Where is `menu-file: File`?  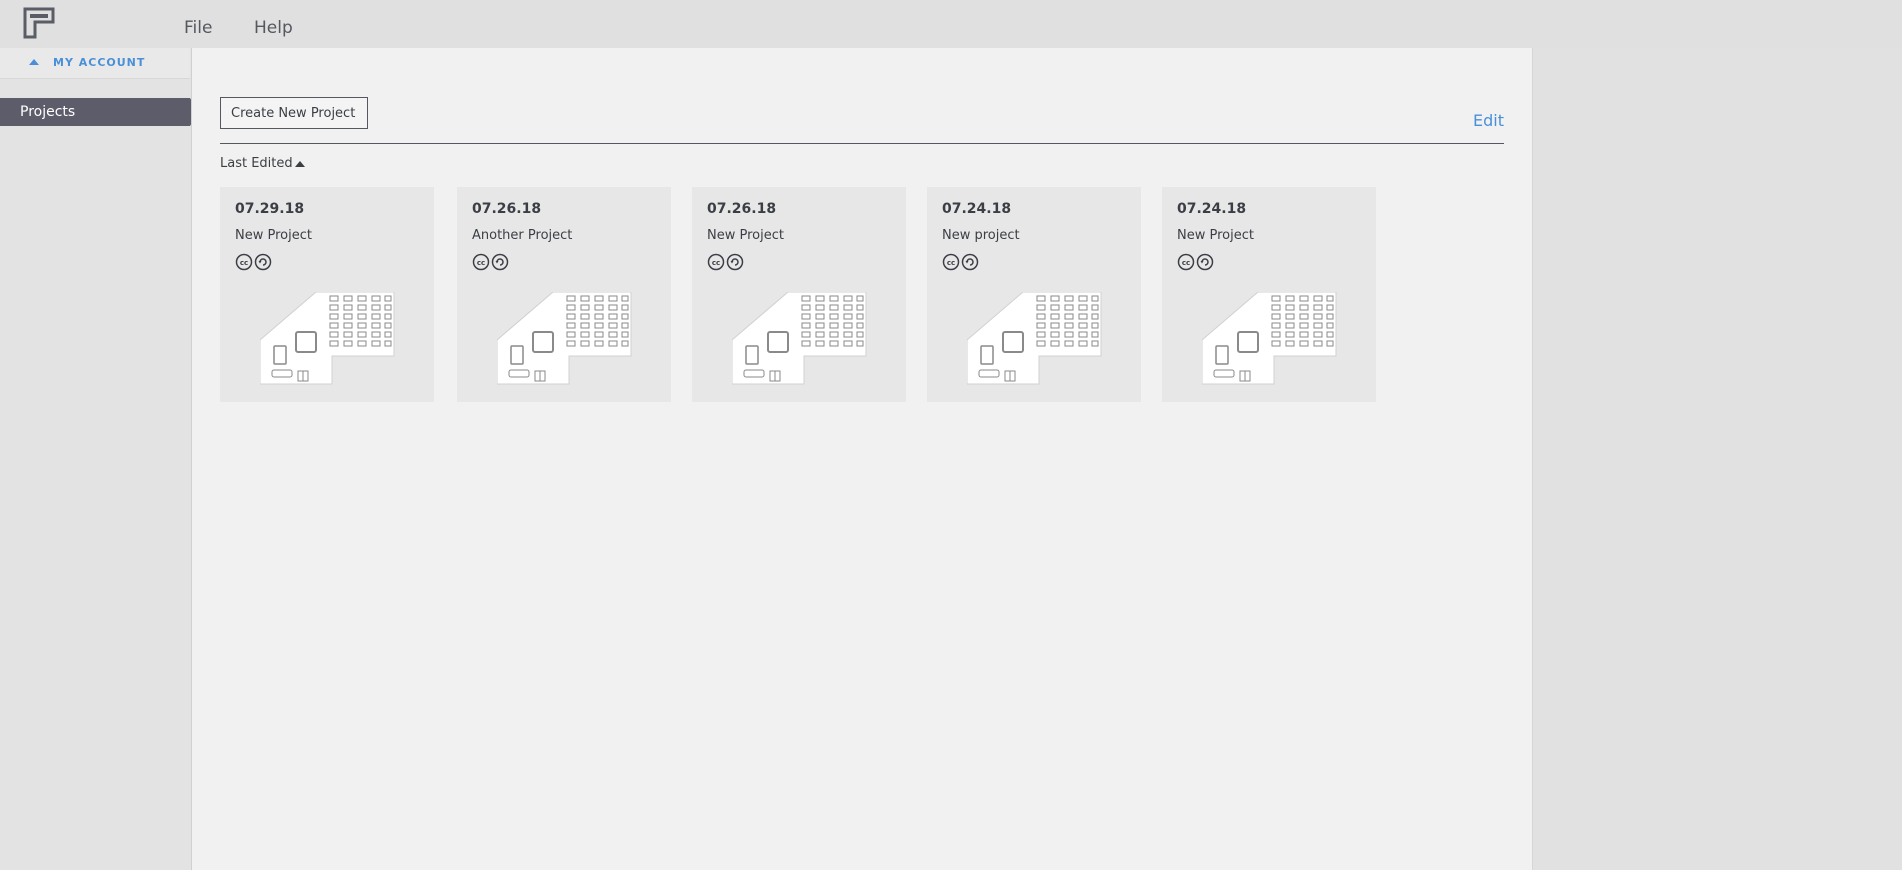 menu-file: File is located at coordinates (198, 28).